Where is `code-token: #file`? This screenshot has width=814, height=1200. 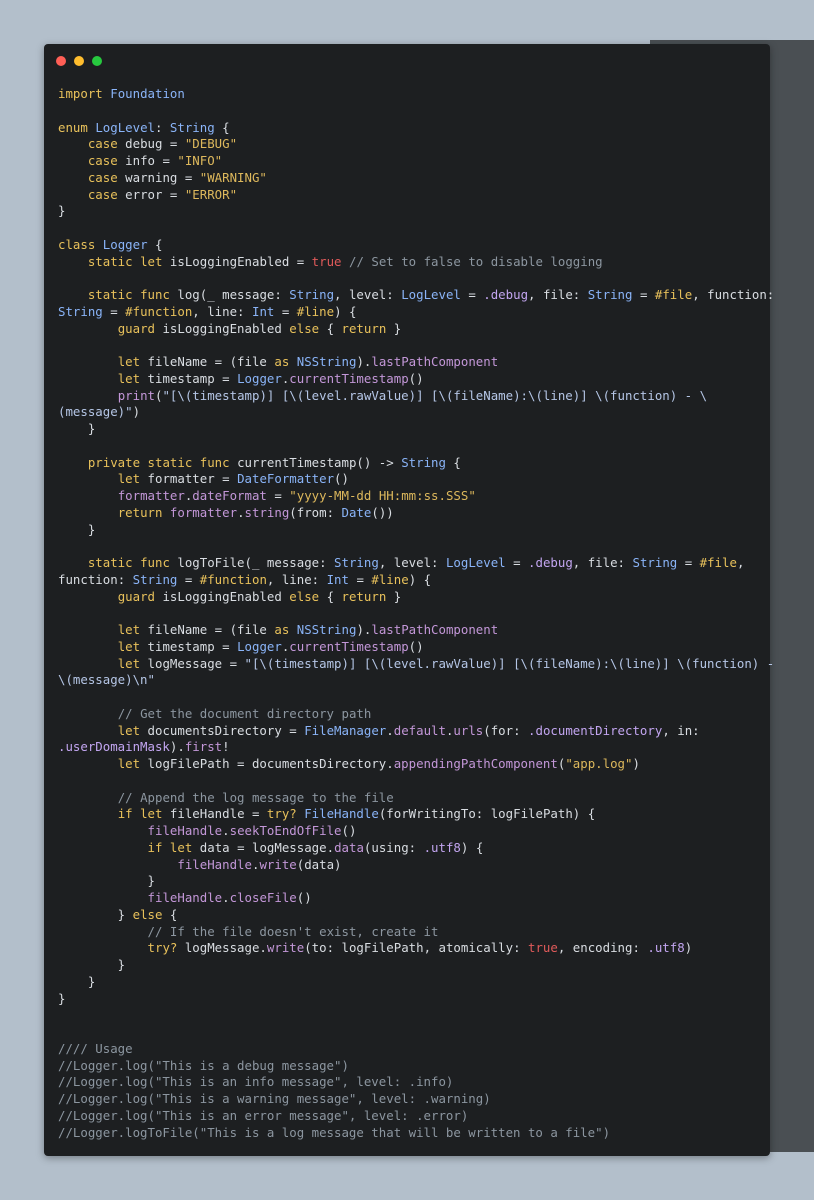 code-token: #file is located at coordinates (718, 562).